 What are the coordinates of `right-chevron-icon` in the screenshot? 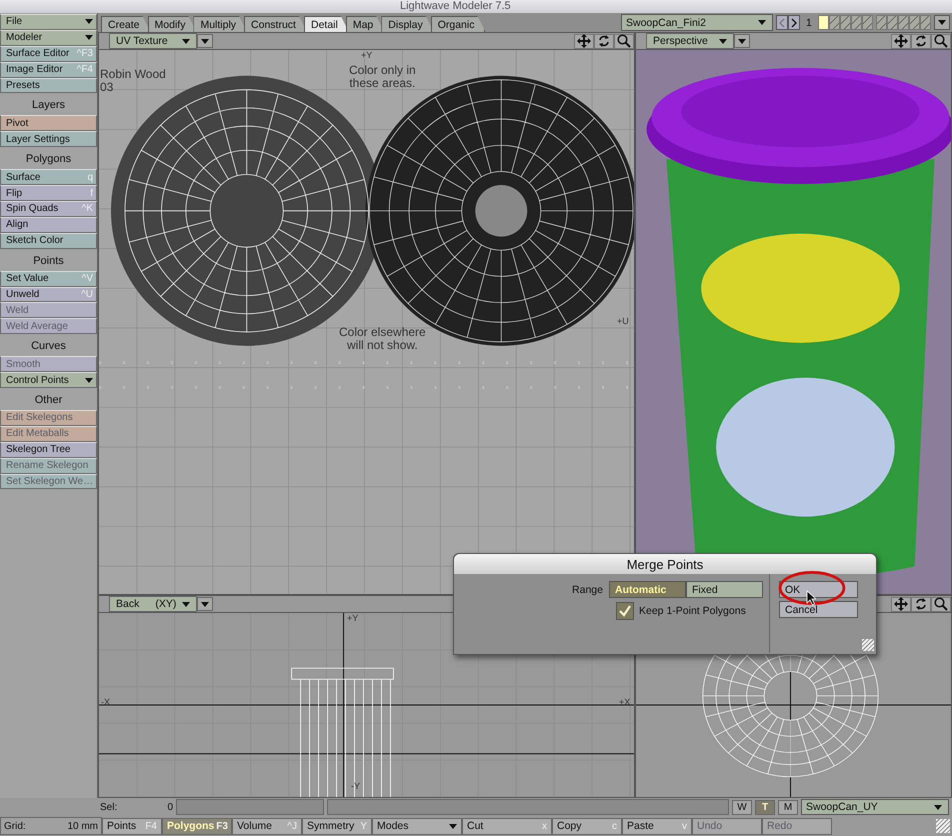 It's located at (794, 23).